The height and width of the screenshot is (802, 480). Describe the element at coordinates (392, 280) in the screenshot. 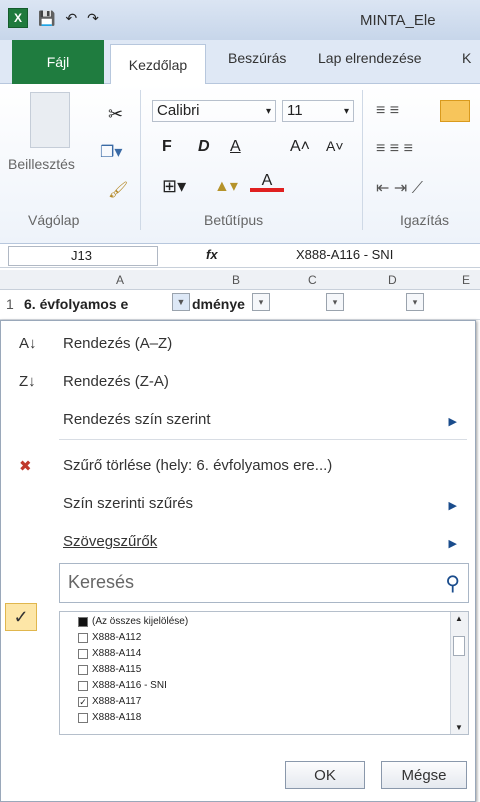

I see `col-header-d: D` at that location.